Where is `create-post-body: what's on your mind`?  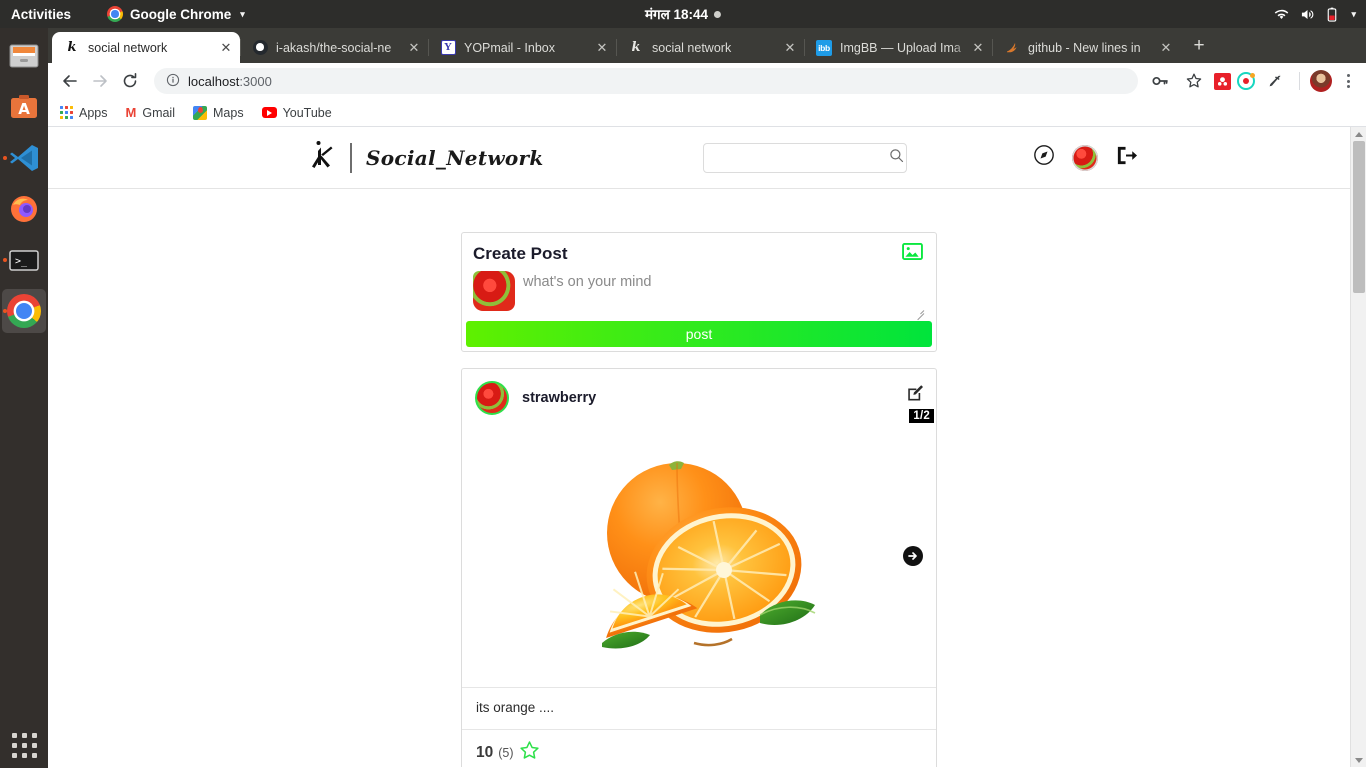 create-post-body: what's on your mind is located at coordinates (699, 296).